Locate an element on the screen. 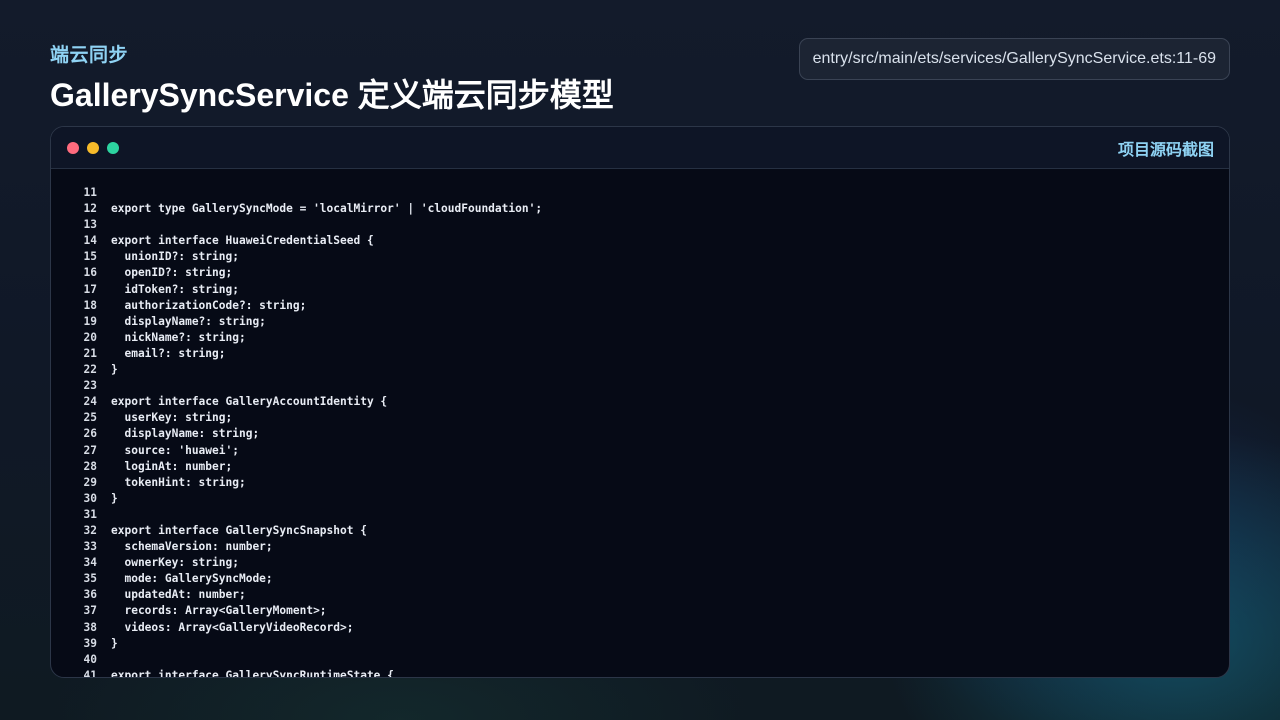 This screenshot has height=720, width=1280. code-line: 27 source: 'huawei'; is located at coordinates (640, 451).